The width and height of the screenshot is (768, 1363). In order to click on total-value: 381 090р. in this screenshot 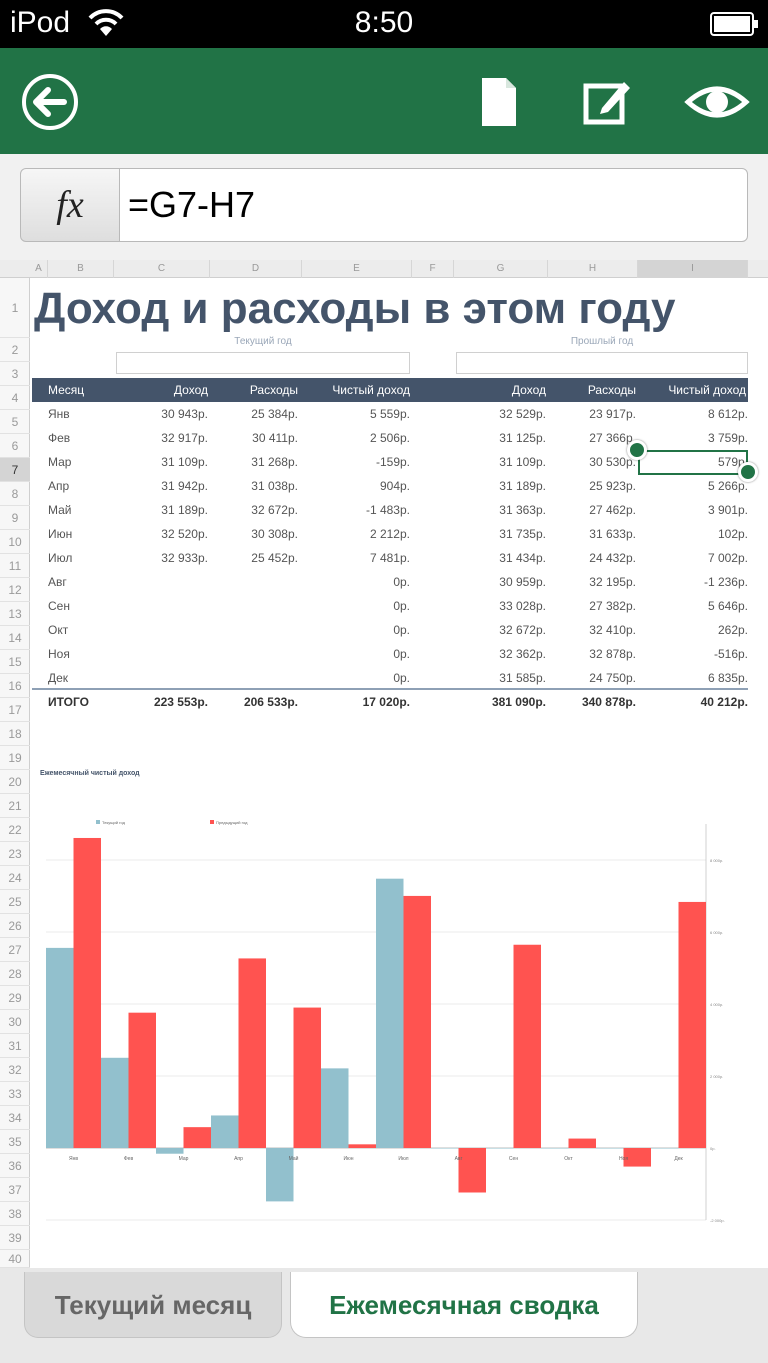, I will do `click(499, 702)`.